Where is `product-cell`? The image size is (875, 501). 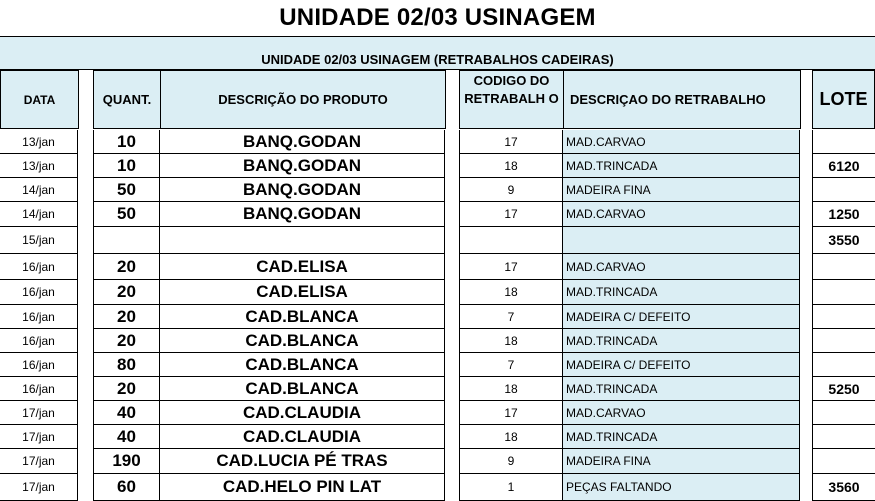
product-cell is located at coordinates (302, 240).